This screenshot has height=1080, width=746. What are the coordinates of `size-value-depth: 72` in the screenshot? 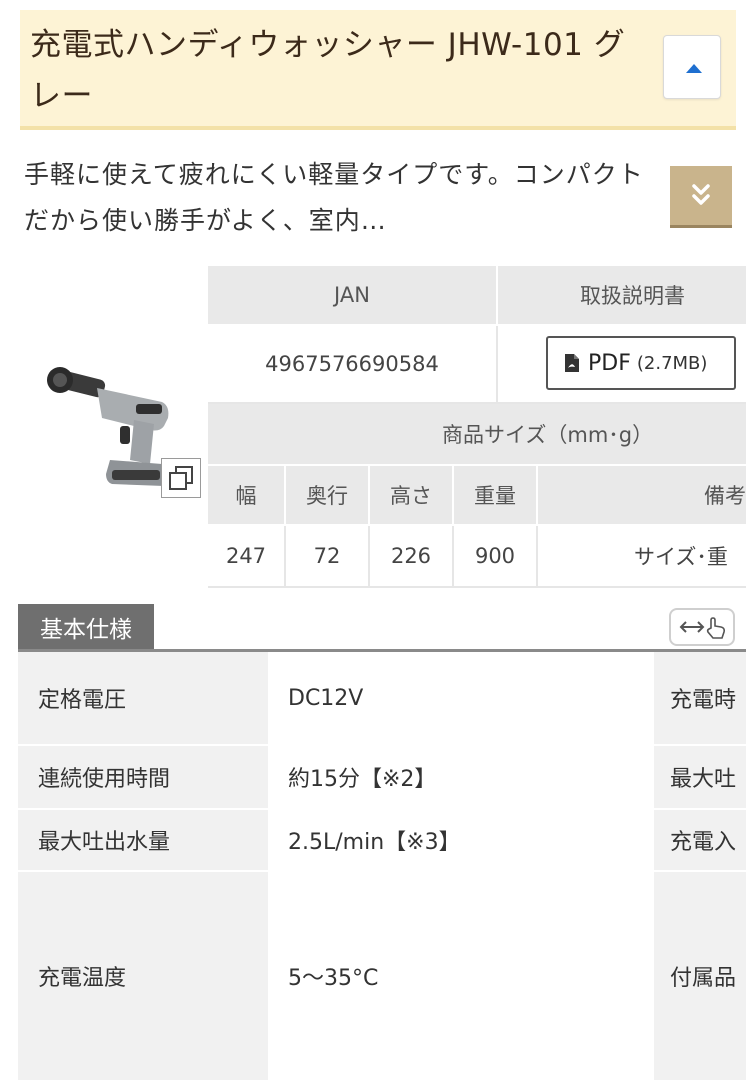 It's located at (327, 556).